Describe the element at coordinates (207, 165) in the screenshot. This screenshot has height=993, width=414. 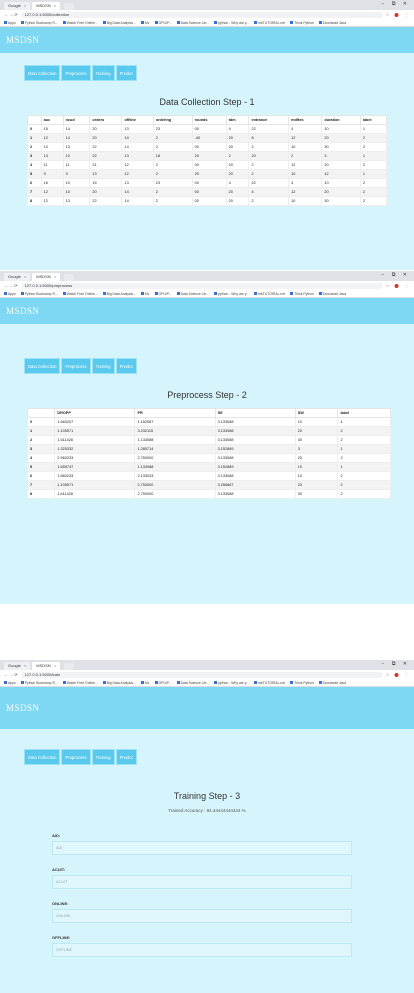
I see `table-row: 4 11 11 21 12 2 00 20 2 12 20 2` at that location.